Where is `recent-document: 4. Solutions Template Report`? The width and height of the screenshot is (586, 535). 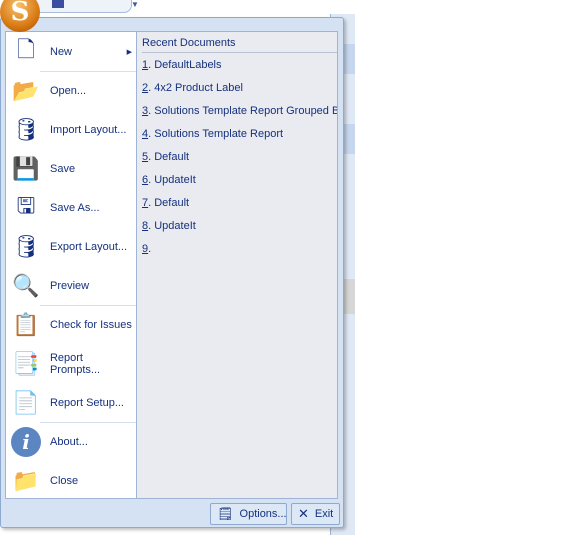 recent-document: 4. Solutions Template Report is located at coordinates (239, 134).